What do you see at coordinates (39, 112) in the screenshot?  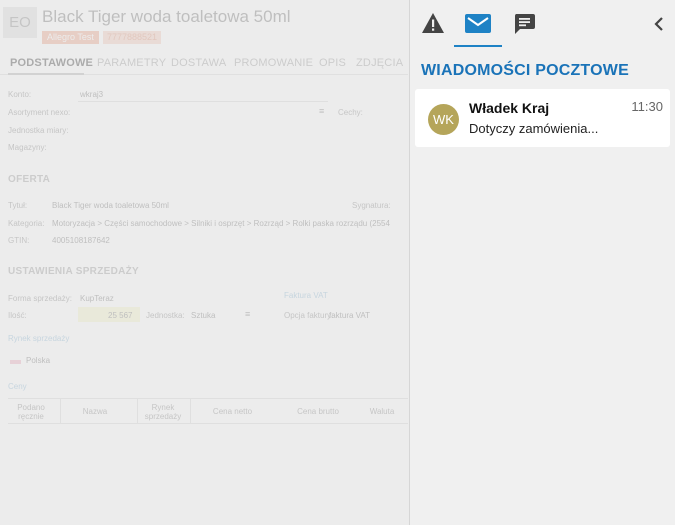 I see `asortyment-label: Asortyment nexo:` at bounding box center [39, 112].